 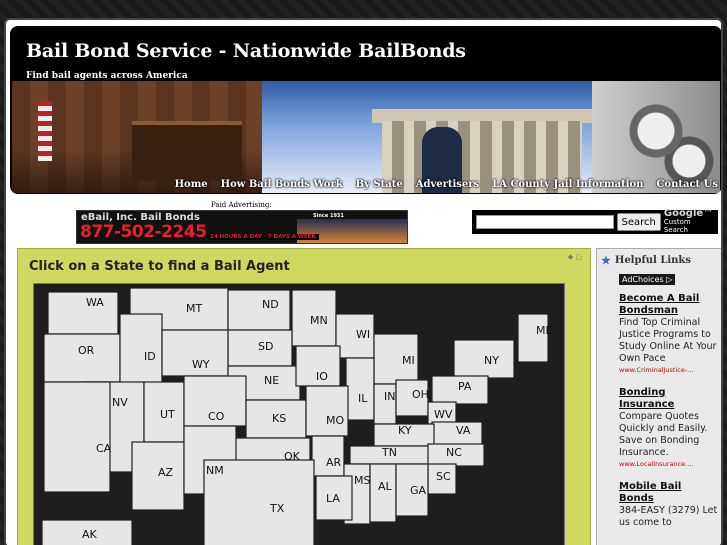 I want to click on state-label-nd: ND, so click(x=270, y=304).